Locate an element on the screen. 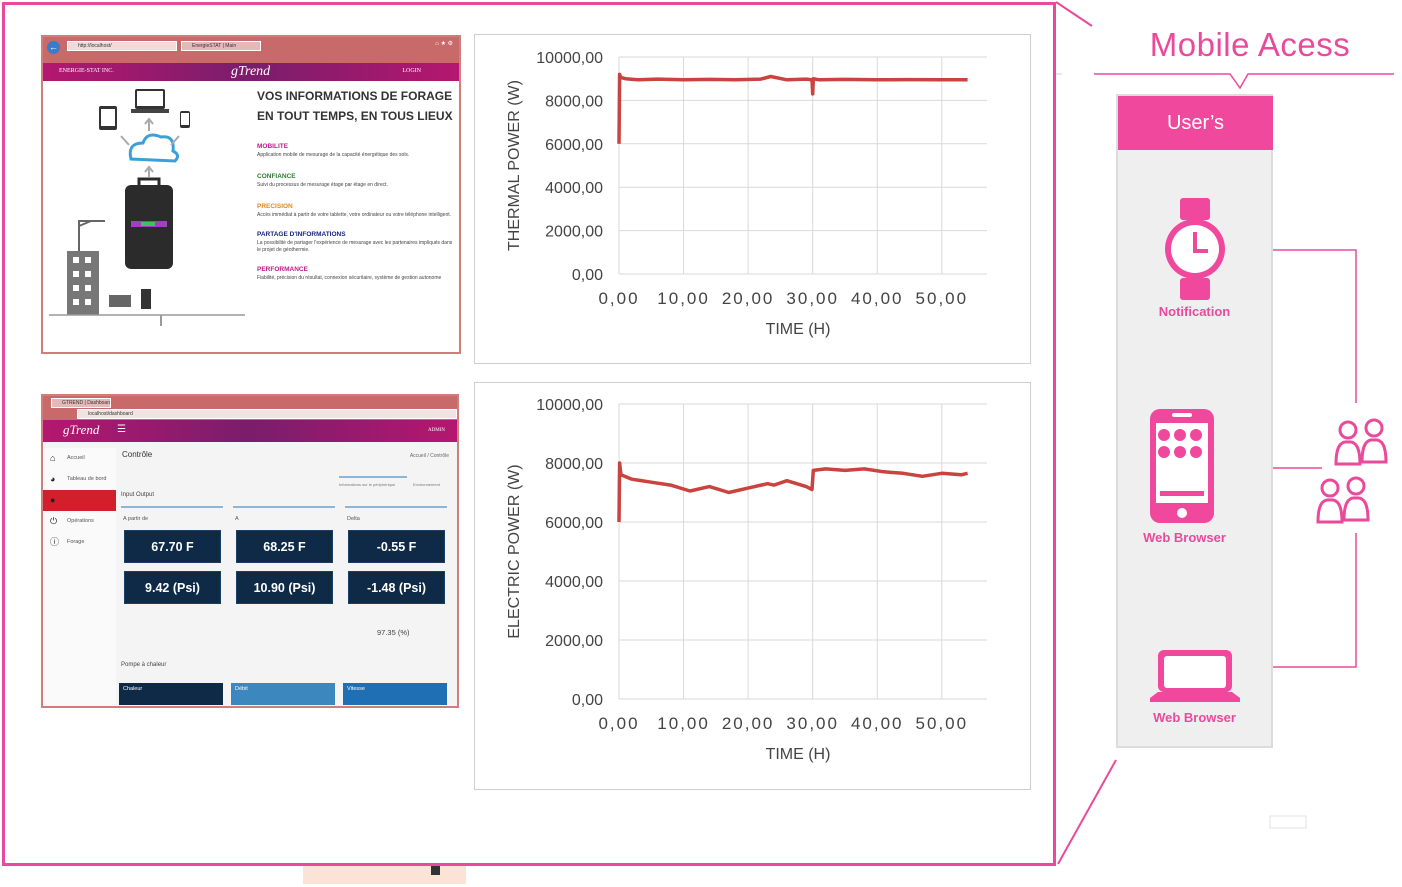  browser-chrome: GTREND | Dashboard localhost/dashboard is located at coordinates (250, 408).